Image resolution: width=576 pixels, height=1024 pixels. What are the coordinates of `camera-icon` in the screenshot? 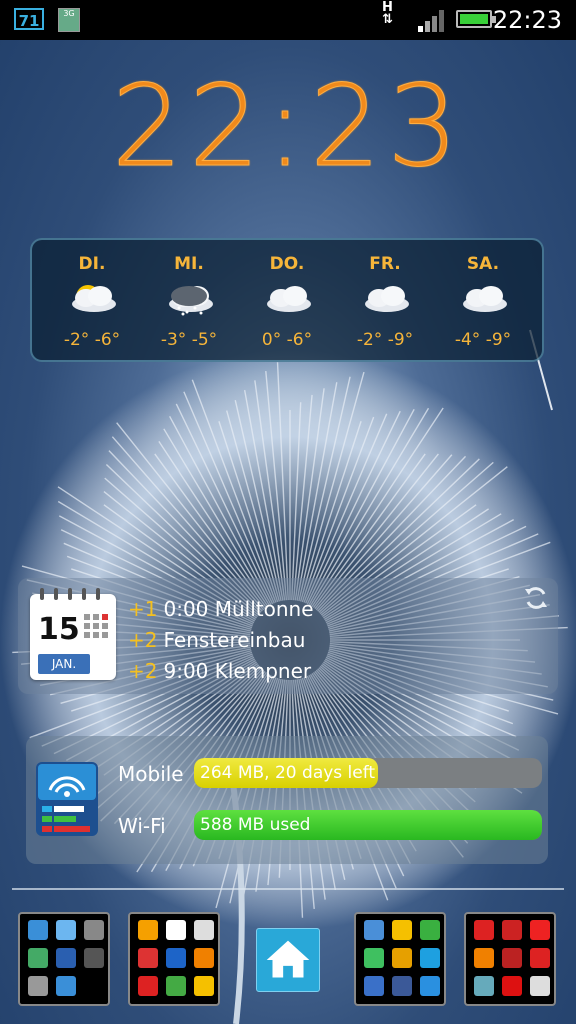 It's located at (66, 986).